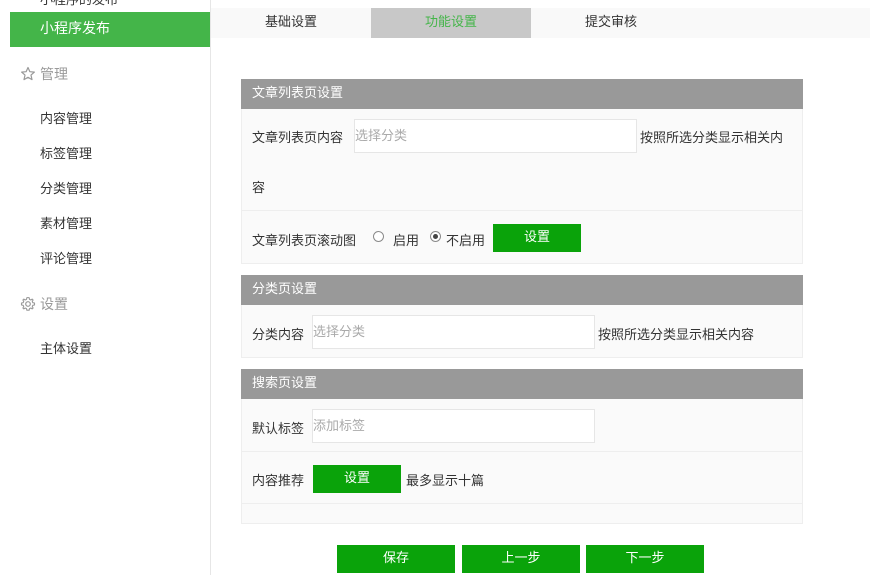 Image resolution: width=870 pixels, height=575 pixels. I want to click on gear-icon, so click(28, 304).